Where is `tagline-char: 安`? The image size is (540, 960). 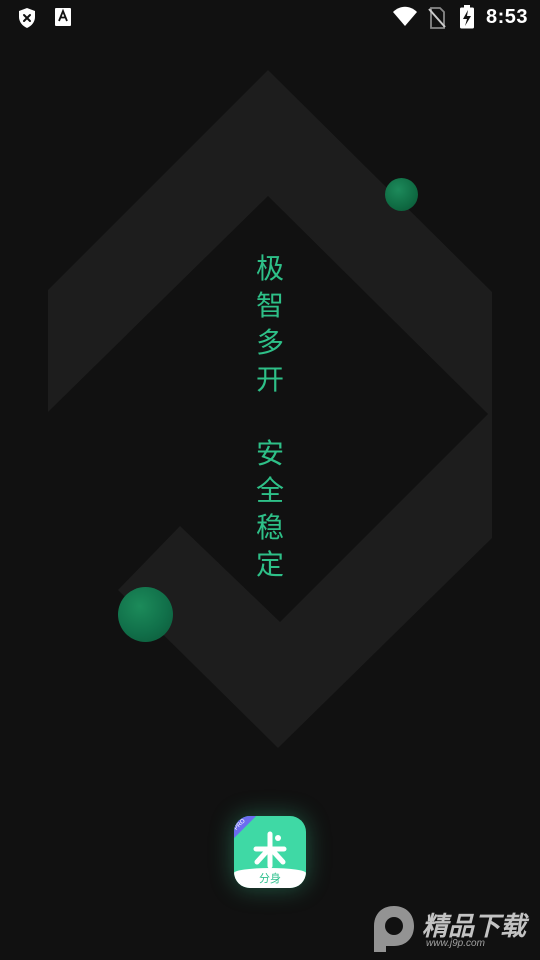 tagline-char: 安 is located at coordinates (269, 453).